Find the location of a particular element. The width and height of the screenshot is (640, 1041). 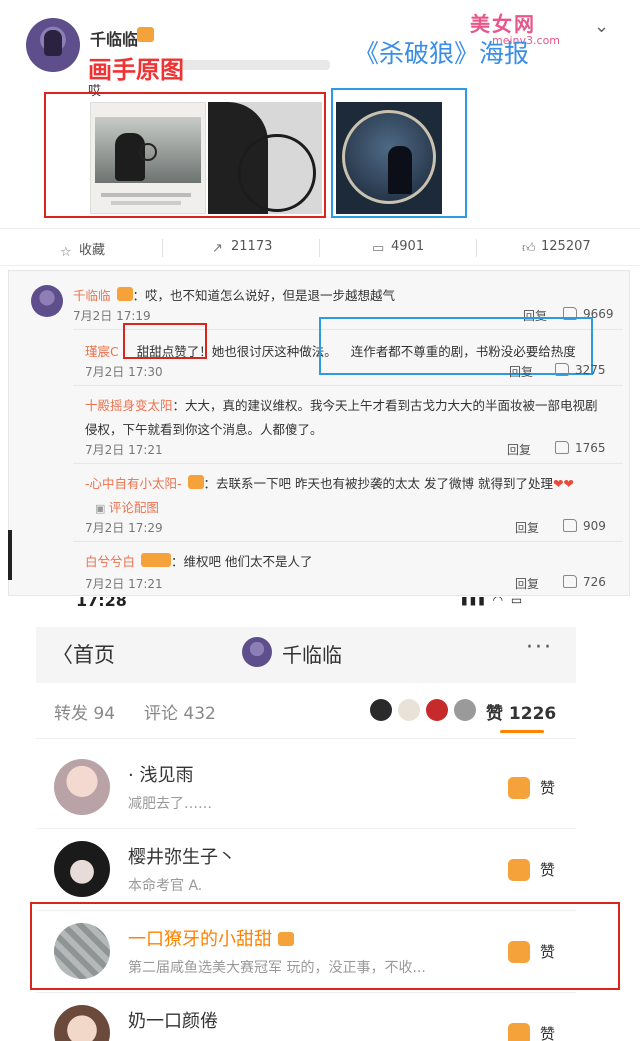

reply-like-button: 726 is located at coordinates (584, 582).